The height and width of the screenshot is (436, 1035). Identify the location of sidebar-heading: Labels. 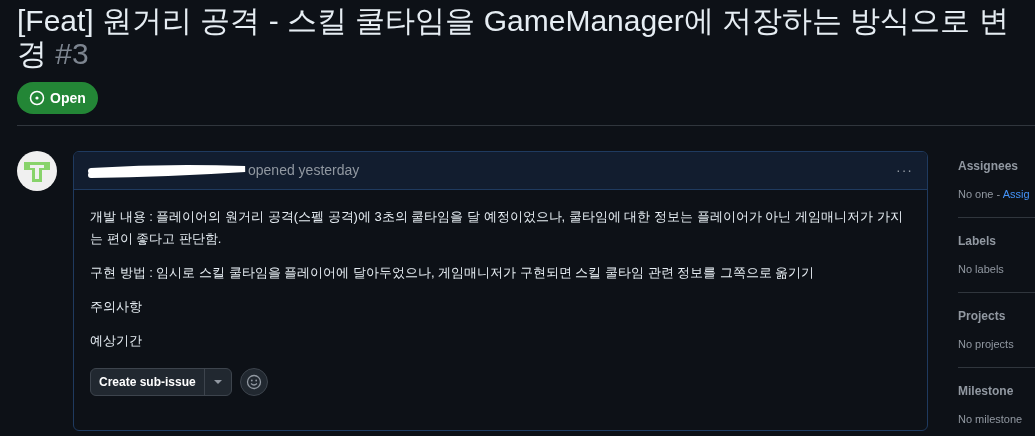
(977, 241).